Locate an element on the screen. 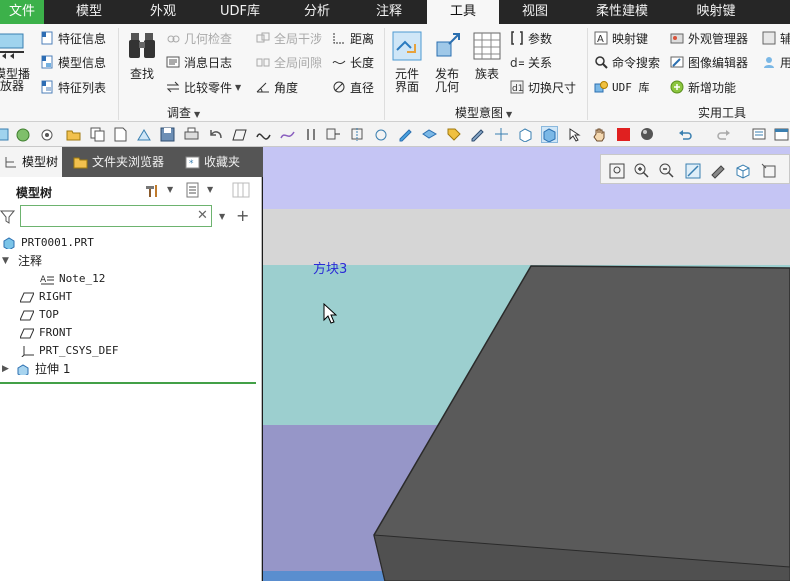 This screenshot has width=790, height=581. find-button: 查找 is located at coordinates (142, 55).